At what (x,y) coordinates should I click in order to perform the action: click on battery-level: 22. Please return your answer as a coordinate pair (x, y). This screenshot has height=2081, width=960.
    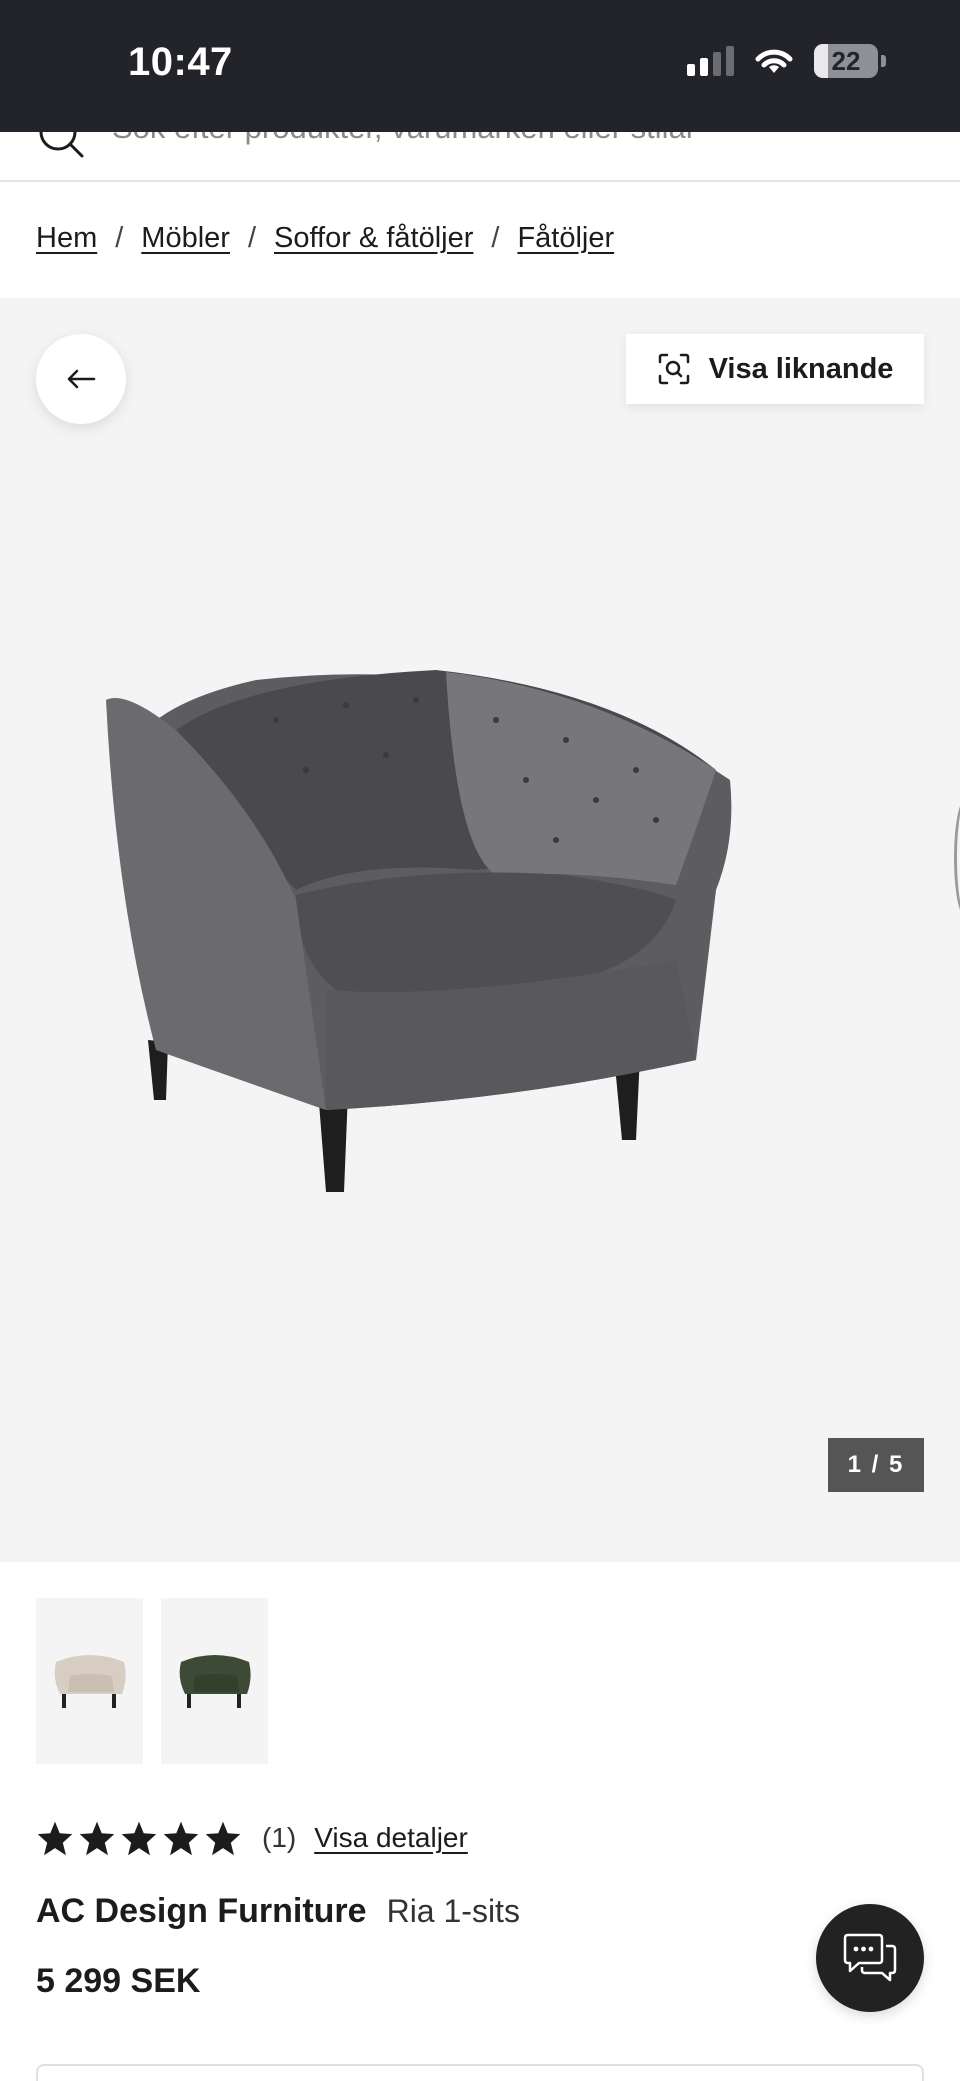
    Looking at the image, I should click on (846, 60).